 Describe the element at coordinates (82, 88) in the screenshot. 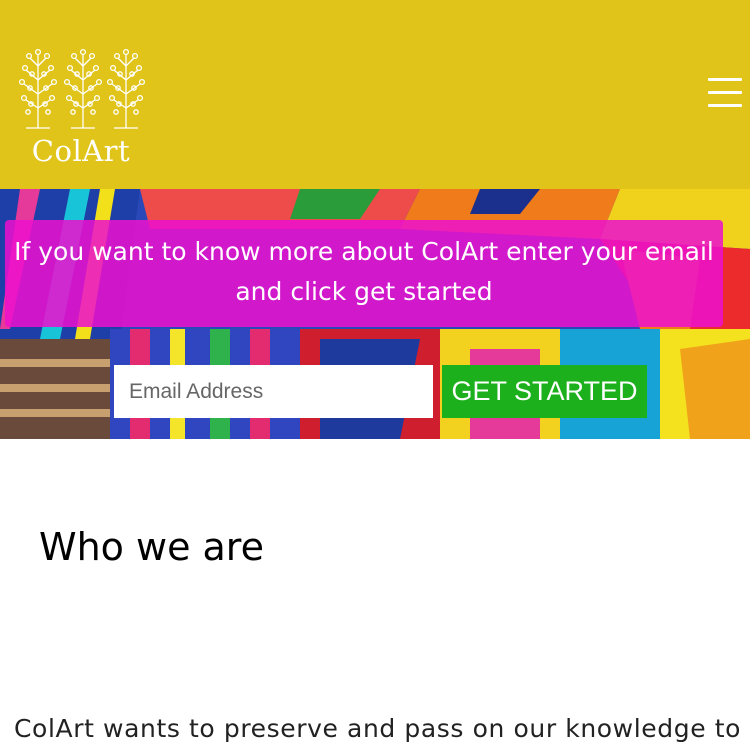

I see `trees-logo-icon` at that location.